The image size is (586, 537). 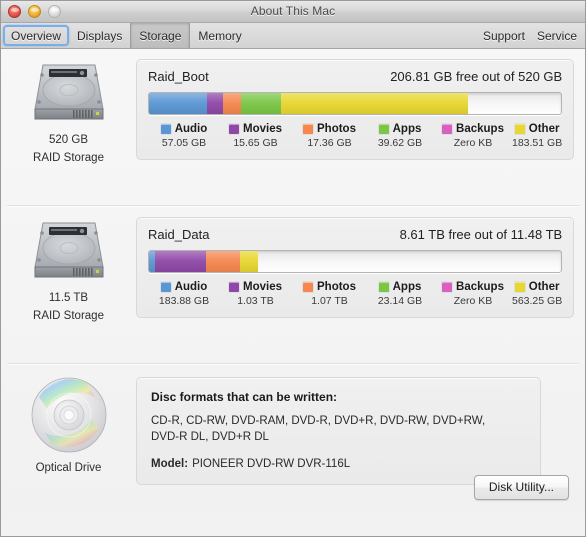 What do you see at coordinates (473, 143) in the screenshot?
I see `legend-size-backups-0: Zero KB` at bounding box center [473, 143].